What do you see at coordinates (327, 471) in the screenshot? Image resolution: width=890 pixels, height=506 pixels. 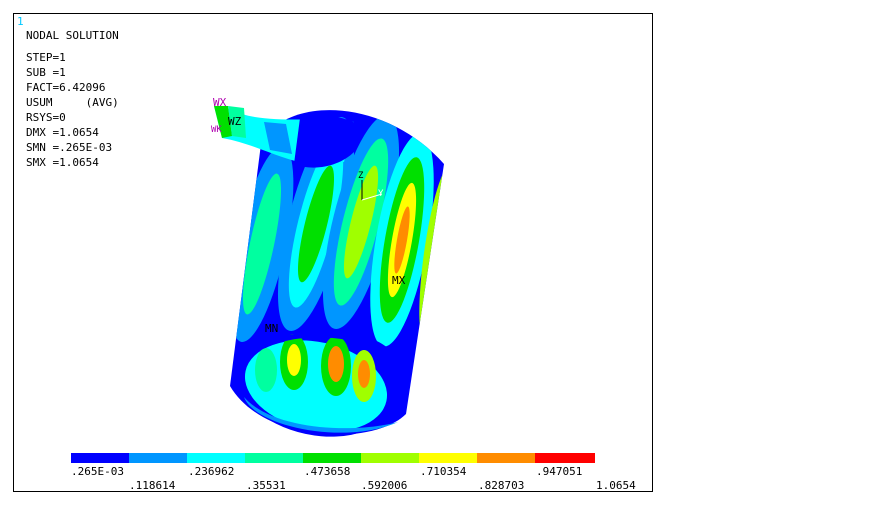 I see `legend-label: .473658` at bounding box center [327, 471].